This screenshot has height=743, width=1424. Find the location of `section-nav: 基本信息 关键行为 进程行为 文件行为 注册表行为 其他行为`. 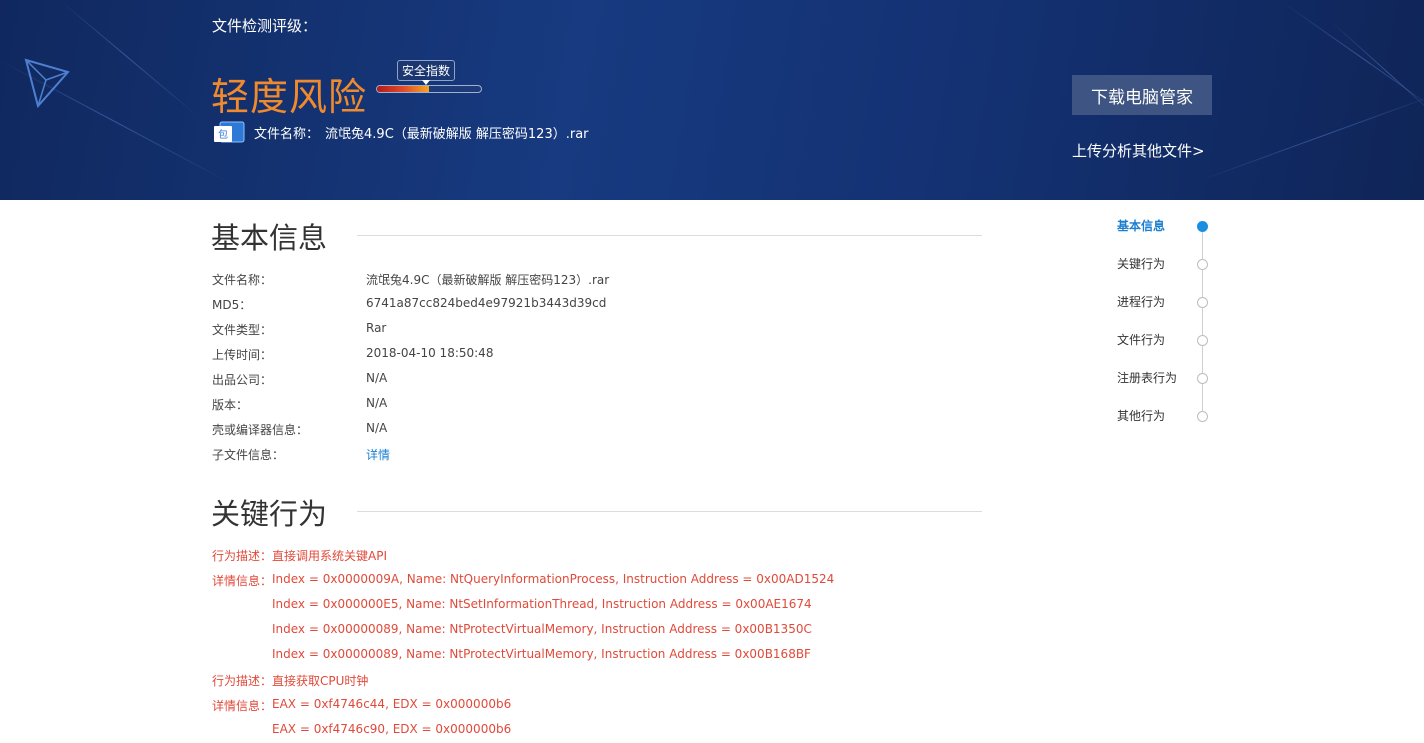

section-nav: 基本信息 关键行为 进程行为 文件行为 注册表行为 其他行为 is located at coordinates (1165, 322).